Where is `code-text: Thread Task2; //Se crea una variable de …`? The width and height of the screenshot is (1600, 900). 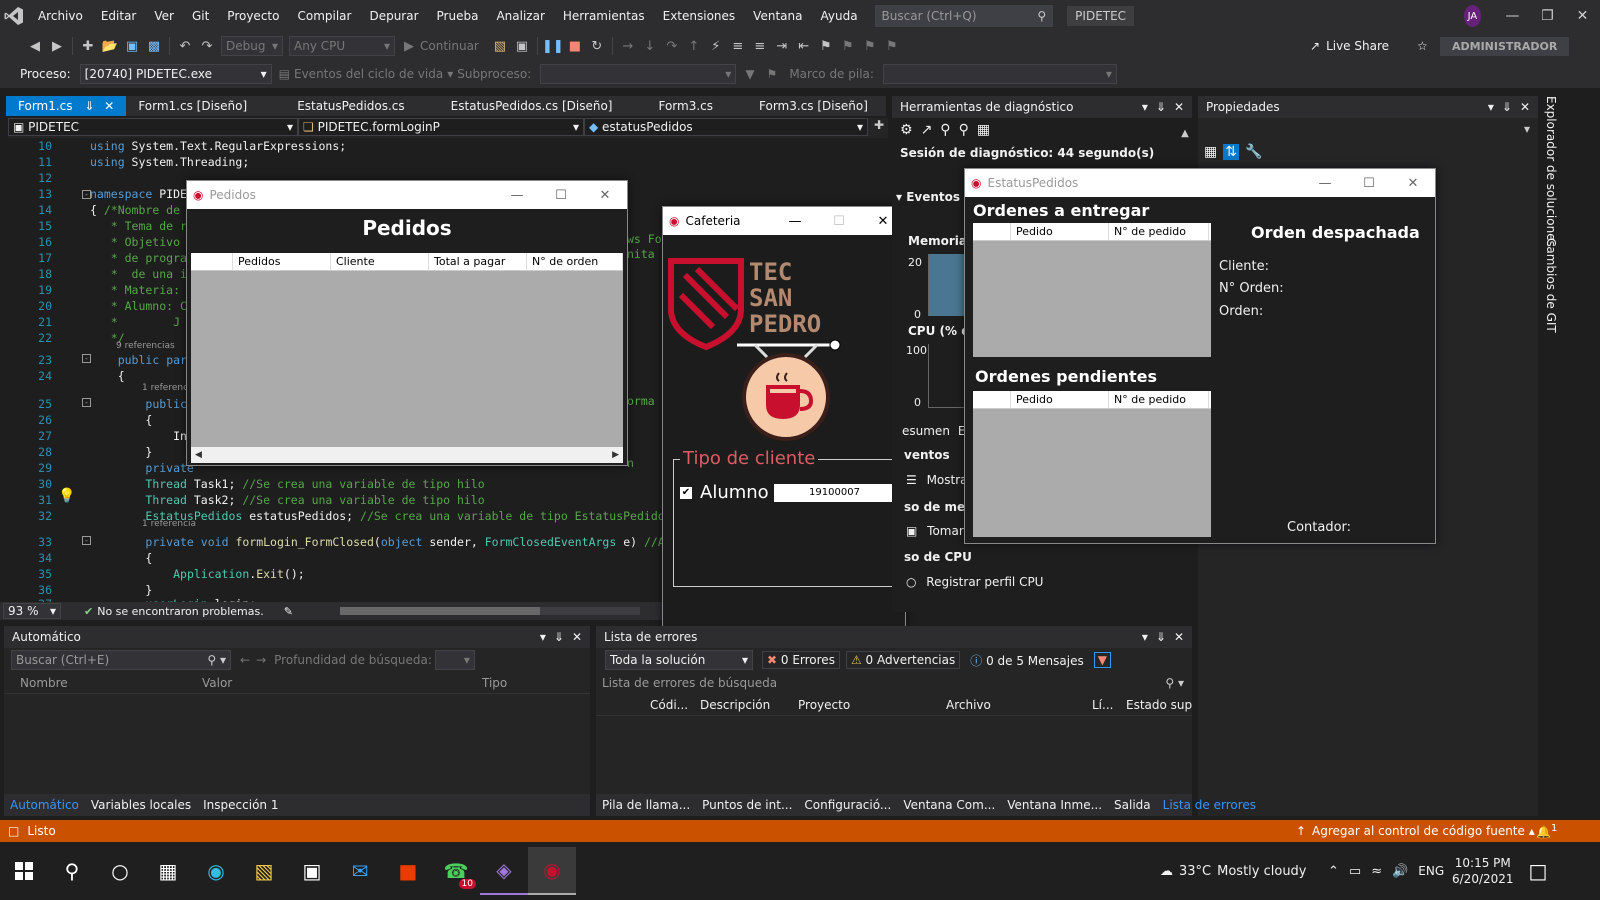
code-text: Thread Task2; //Se crea una variable de … is located at coordinates (287, 500).